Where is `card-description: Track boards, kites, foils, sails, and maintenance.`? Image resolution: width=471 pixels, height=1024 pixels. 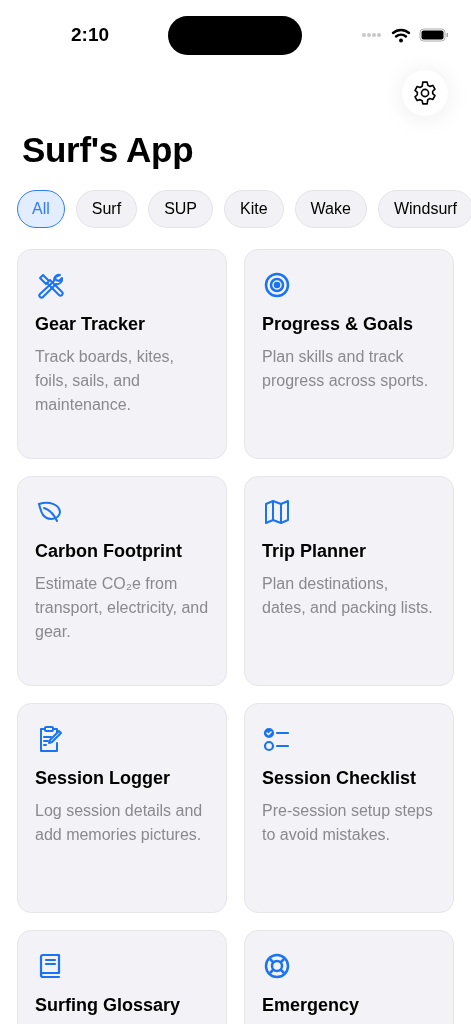 card-description: Track boards, kites, foils, sails, and maintenance. is located at coordinates (105, 381).